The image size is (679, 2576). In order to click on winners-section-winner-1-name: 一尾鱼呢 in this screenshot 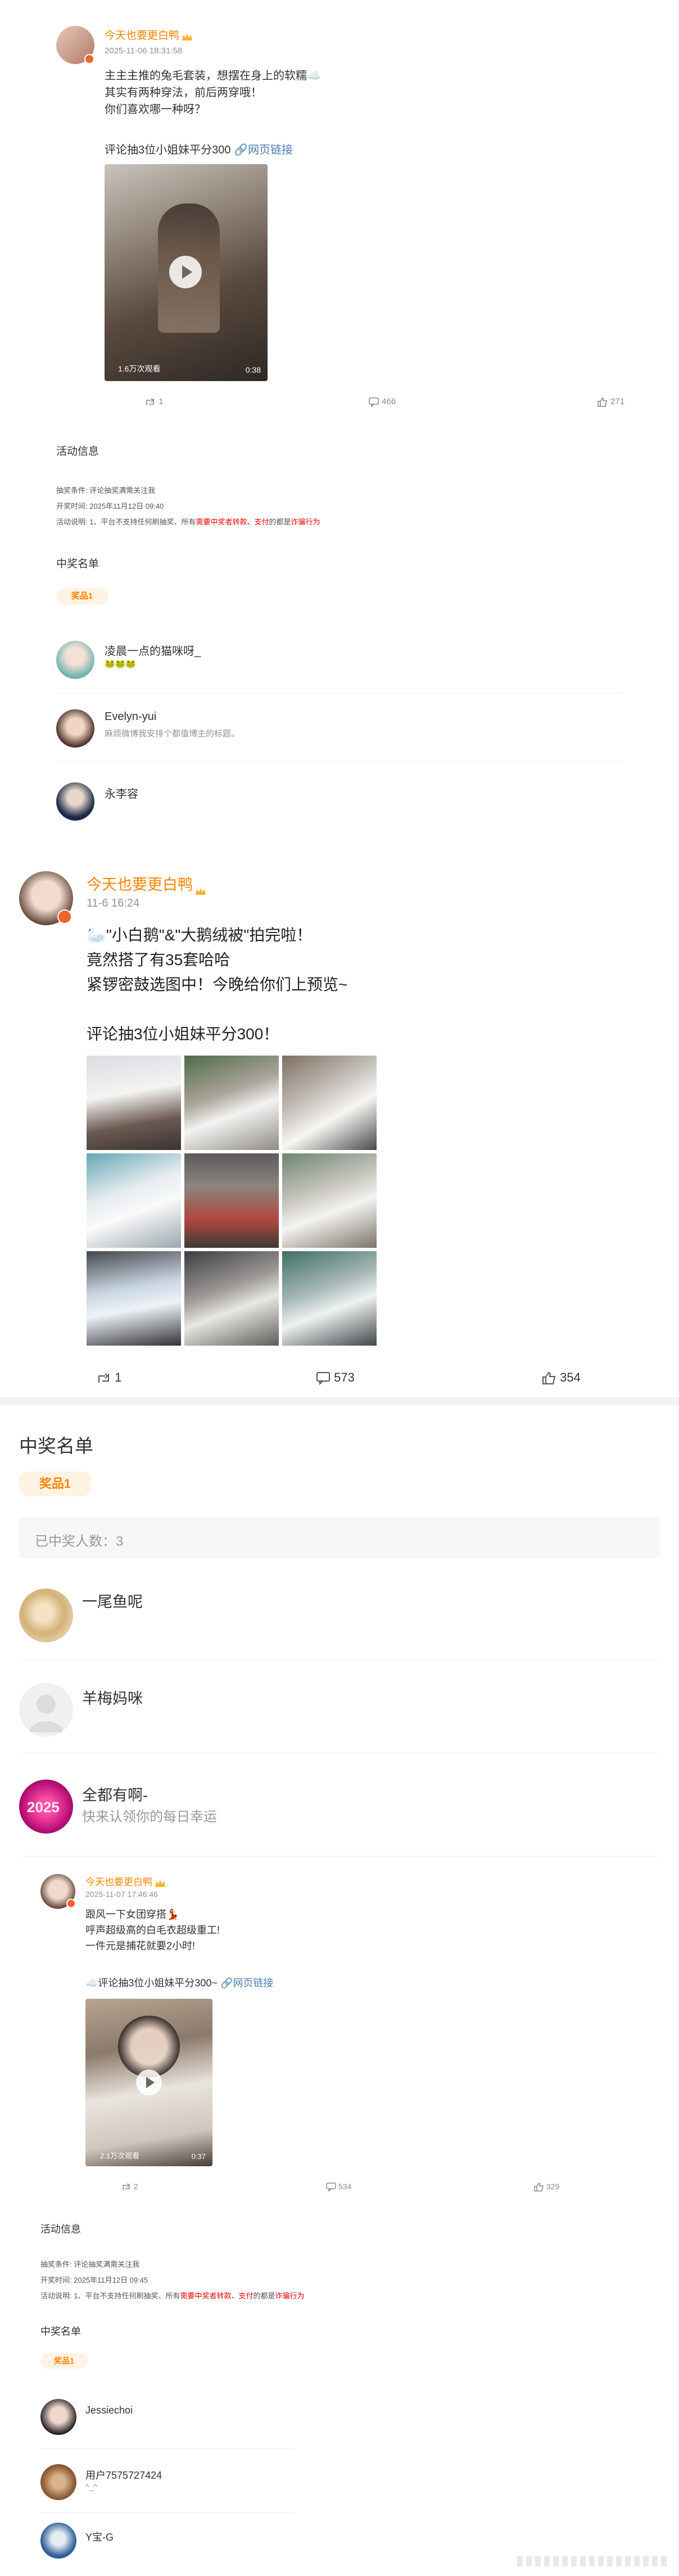, I will do `click(112, 1601)`.